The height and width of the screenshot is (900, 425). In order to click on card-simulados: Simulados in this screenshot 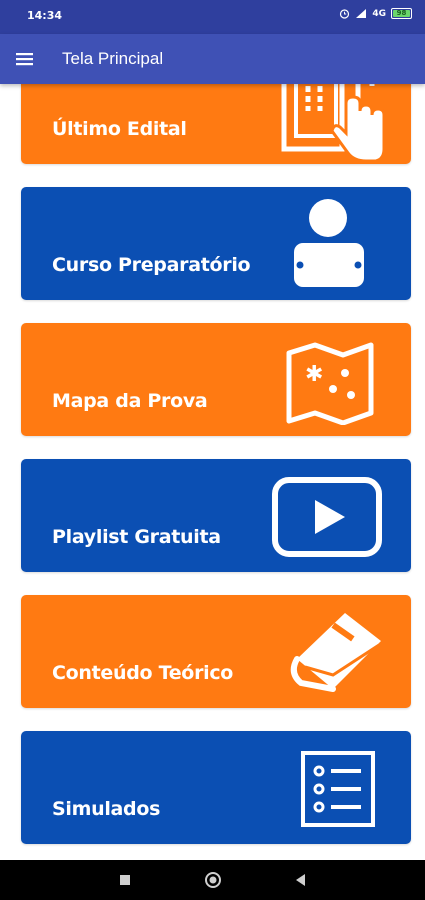, I will do `click(216, 787)`.